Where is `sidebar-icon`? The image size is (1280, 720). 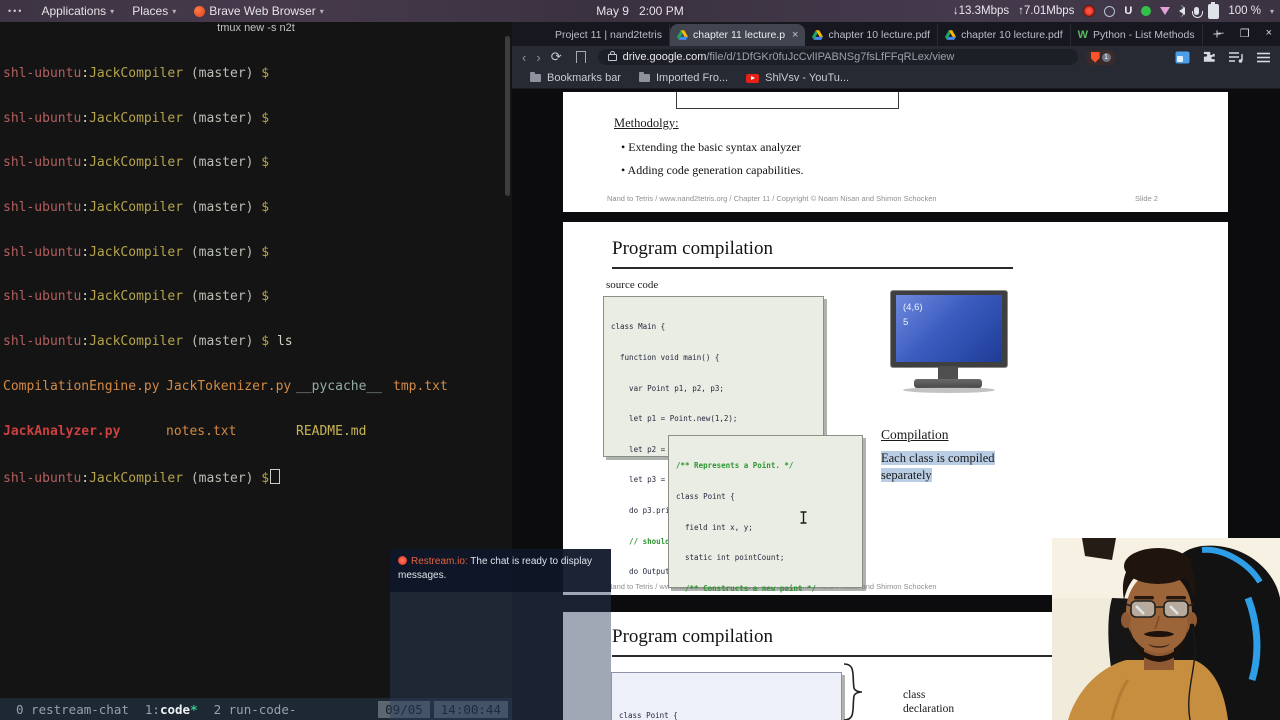 sidebar-icon is located at coordinates (1182, 57).